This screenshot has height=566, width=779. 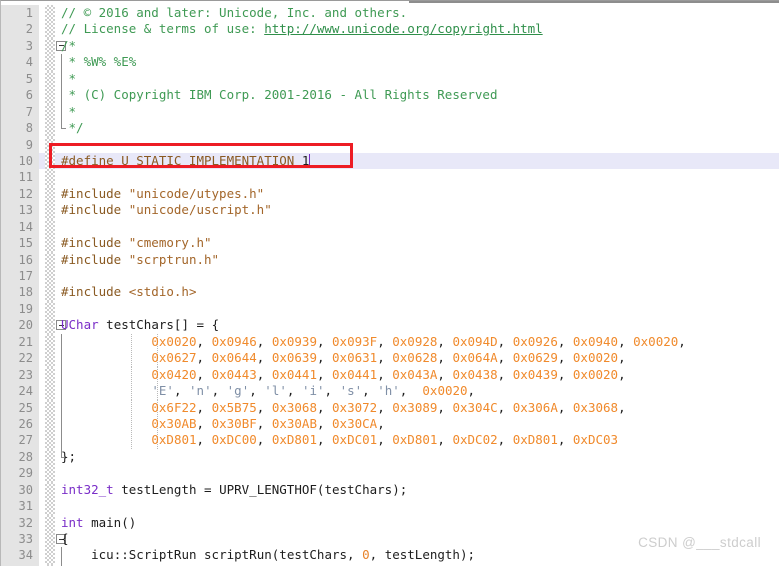 What do you see at coordinates (390, 309) in the screenshot?
I see `code-line: 19` at bounding box center [390, 309].